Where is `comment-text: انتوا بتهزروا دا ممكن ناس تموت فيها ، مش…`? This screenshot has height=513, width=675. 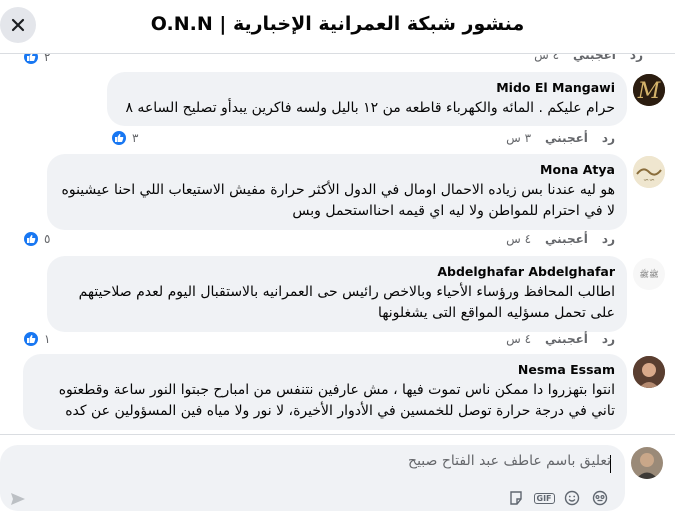 comment-text: انتوا بتهزروا دا ممكن ناس تموت فيها ، مش… is located at coordinates (336, 400).